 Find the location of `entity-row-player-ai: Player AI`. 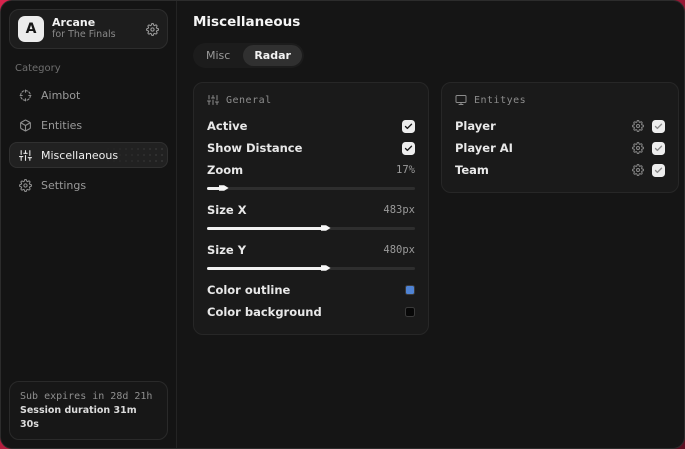

entity-row-player-ai: Player AI is located at coordinates (560, 148).